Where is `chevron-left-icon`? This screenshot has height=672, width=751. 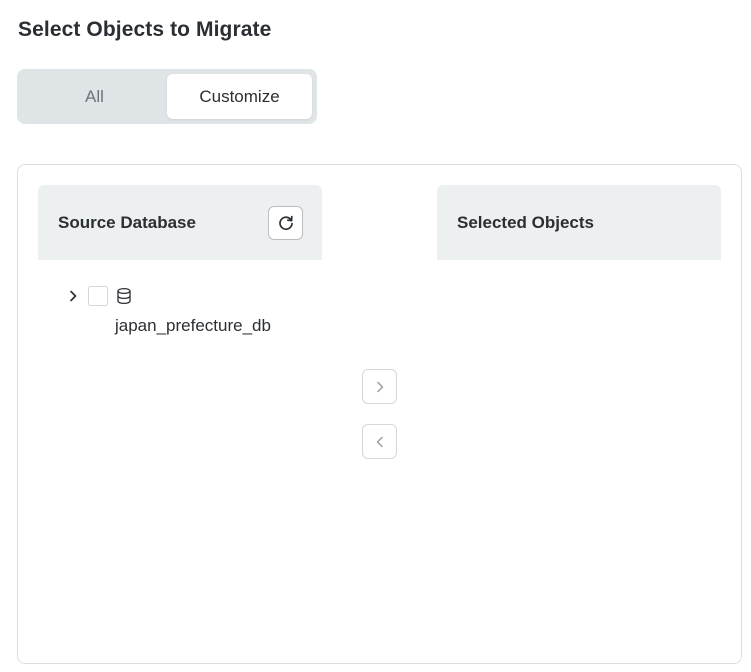 chevron-left-icon is located at coordinates (379, 441).